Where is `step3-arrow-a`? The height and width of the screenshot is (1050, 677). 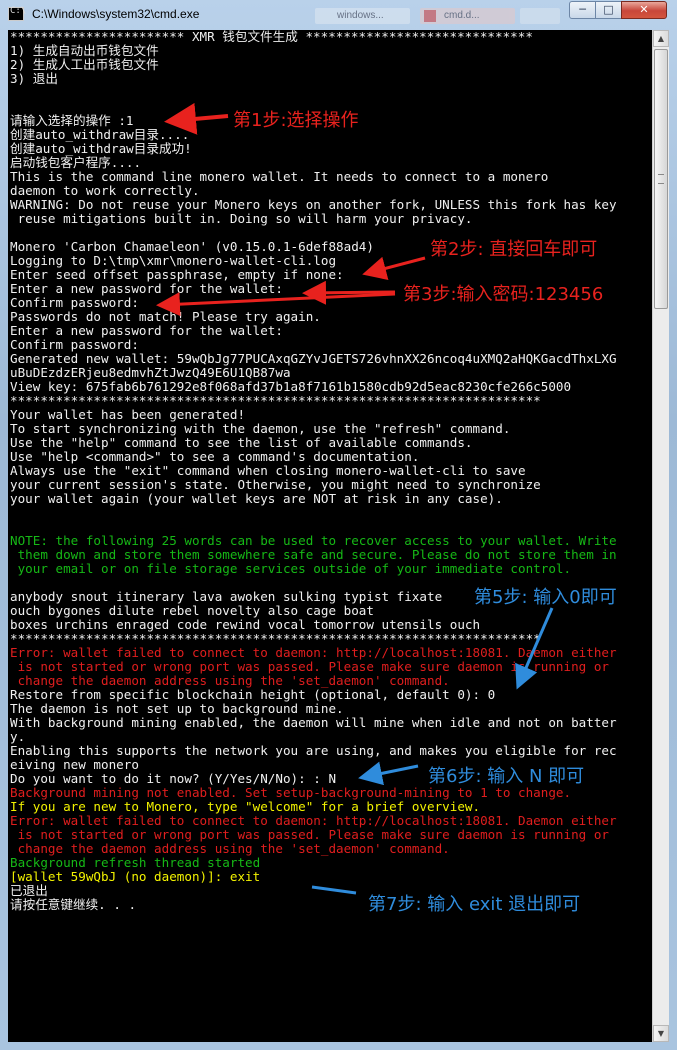 step3-arrow-a is located at coordinates (349, 292).